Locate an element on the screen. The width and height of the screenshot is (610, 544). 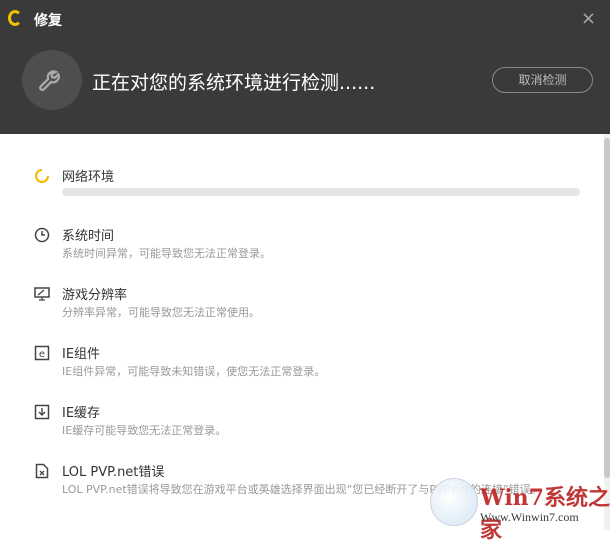
watermark: Win7系统之家 Www.Winwin7.com is located at coordinates (515, 510).